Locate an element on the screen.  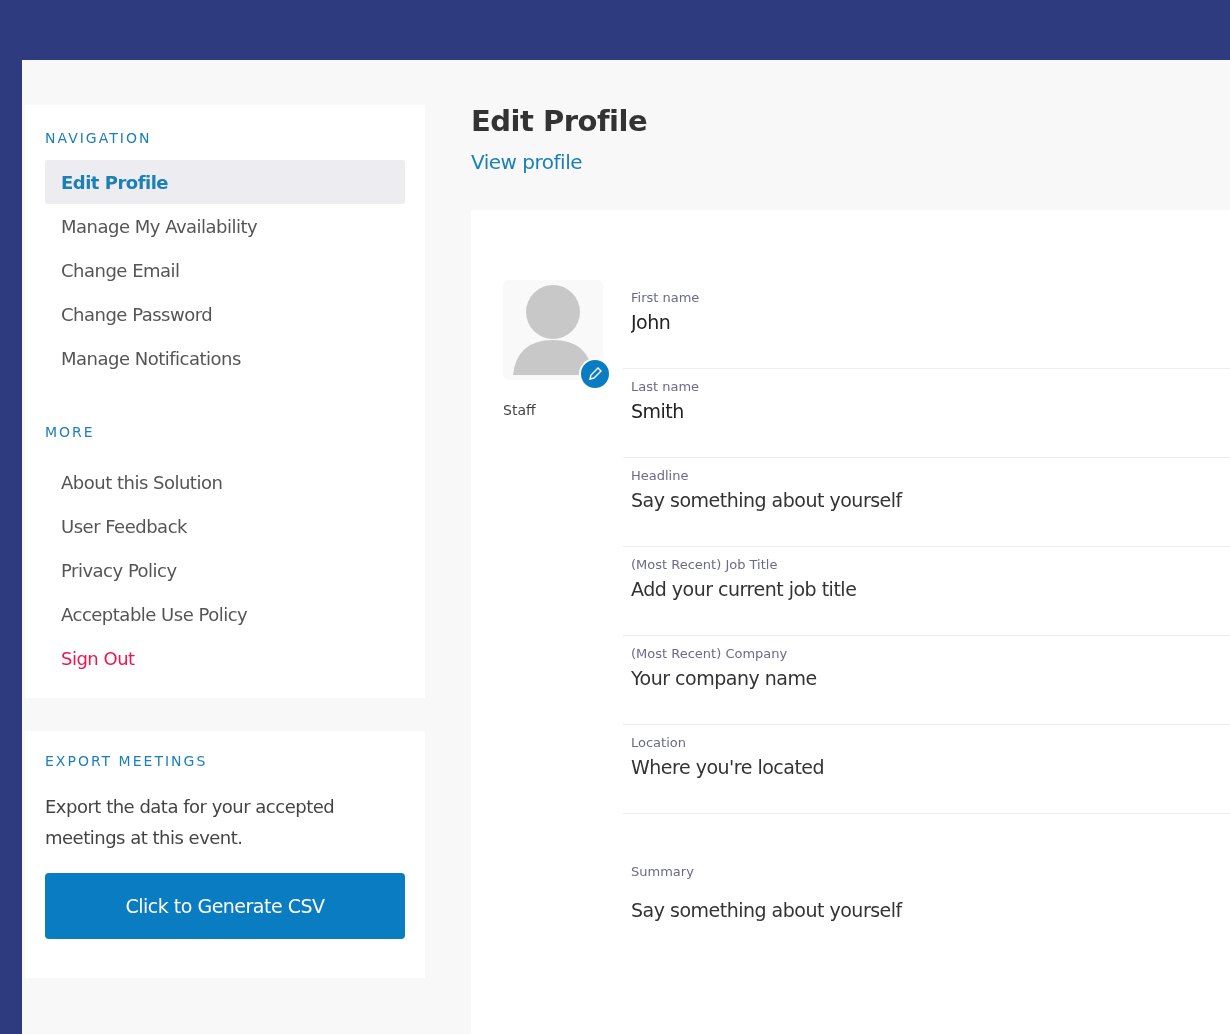
section-heading: MORE is located at coordinates (70, 432).